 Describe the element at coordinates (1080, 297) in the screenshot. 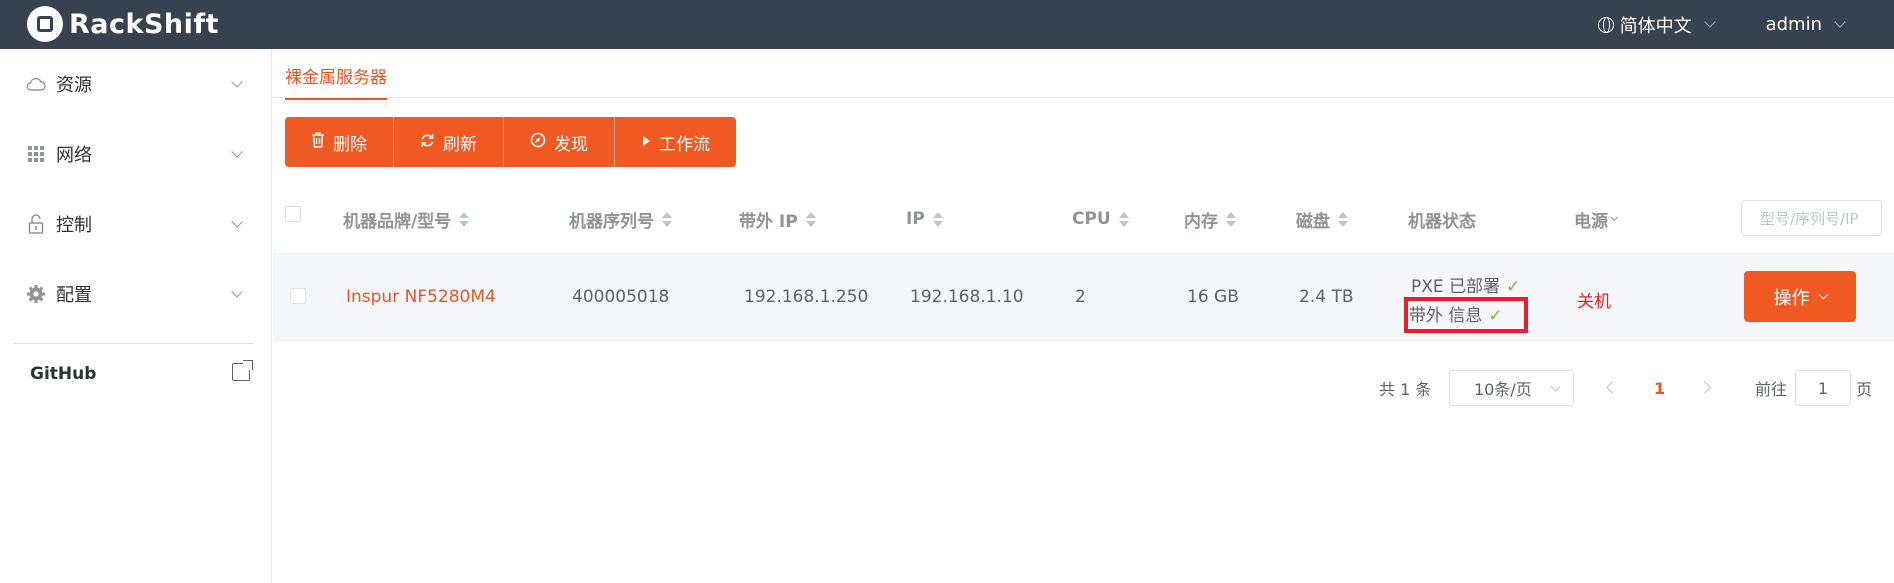

I see `cpu-cell: 2` at that location.